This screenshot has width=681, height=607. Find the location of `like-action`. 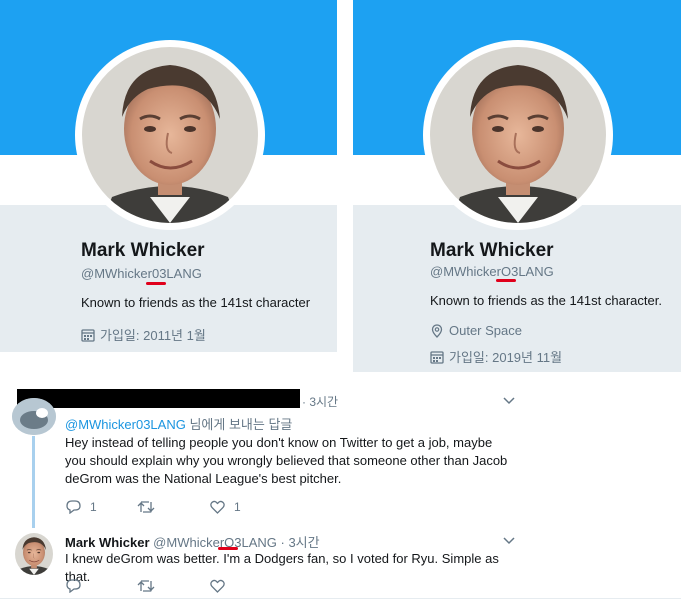

like-action is located at coordinates (217, 586).